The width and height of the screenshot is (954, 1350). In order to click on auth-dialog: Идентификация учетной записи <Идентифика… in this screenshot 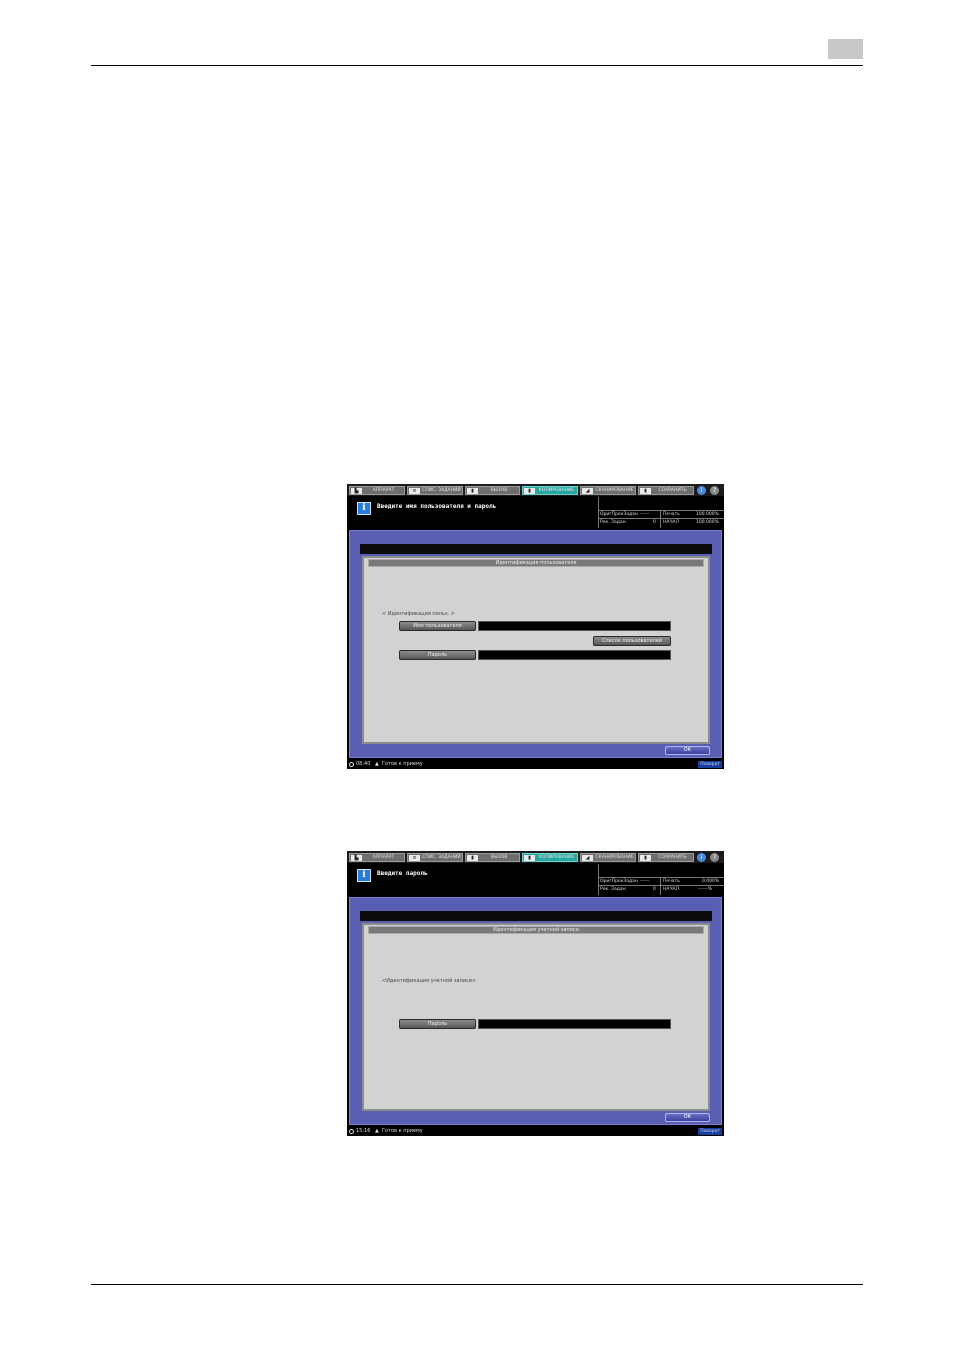, I will do `click(536, 1017)`.